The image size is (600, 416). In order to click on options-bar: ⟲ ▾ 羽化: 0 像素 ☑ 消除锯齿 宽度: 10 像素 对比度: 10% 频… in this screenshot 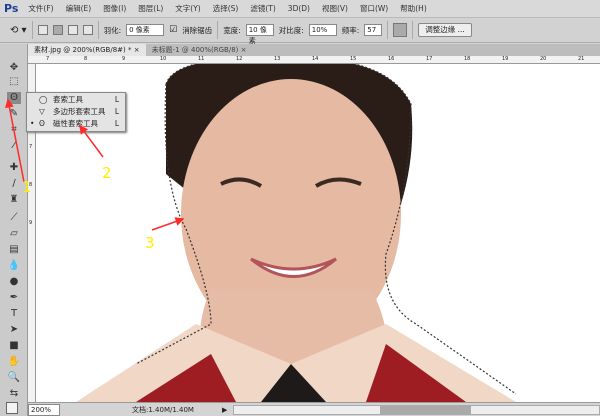, I will do `click(300, 31)`.